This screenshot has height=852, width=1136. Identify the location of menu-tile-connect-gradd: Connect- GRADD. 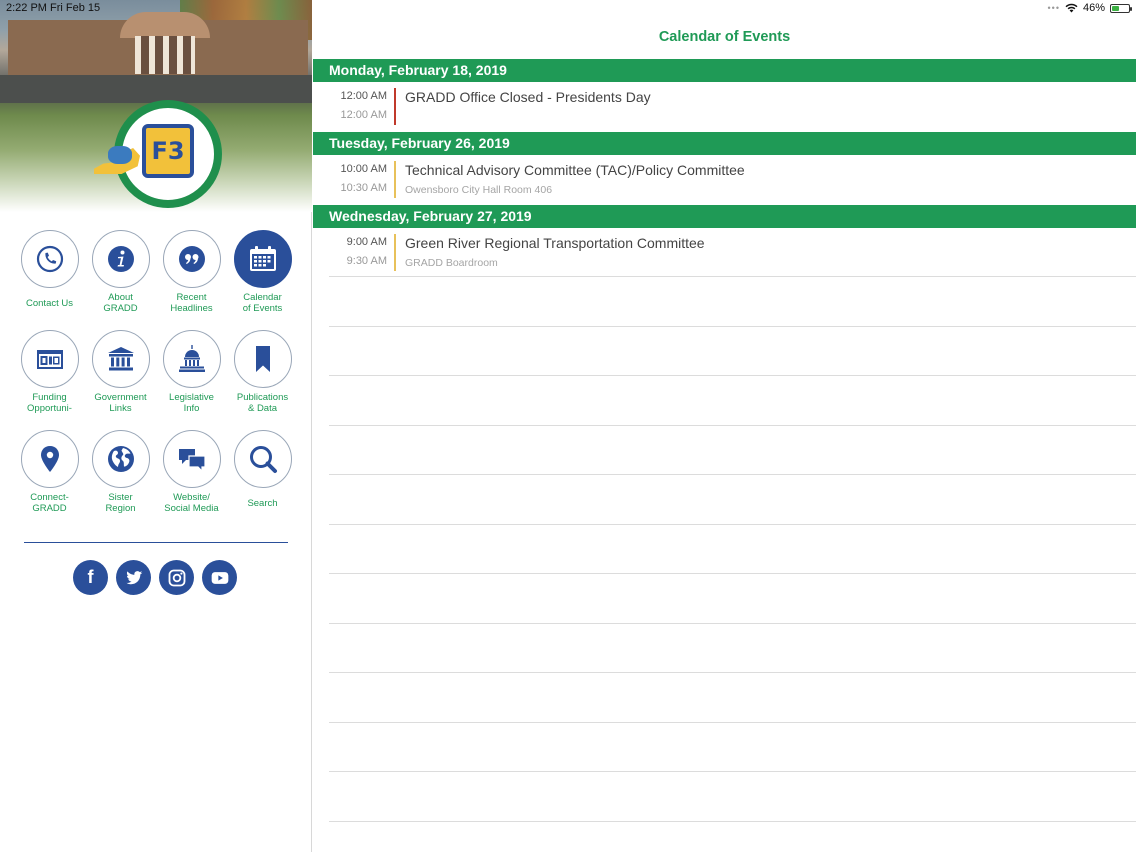
(49, 472).